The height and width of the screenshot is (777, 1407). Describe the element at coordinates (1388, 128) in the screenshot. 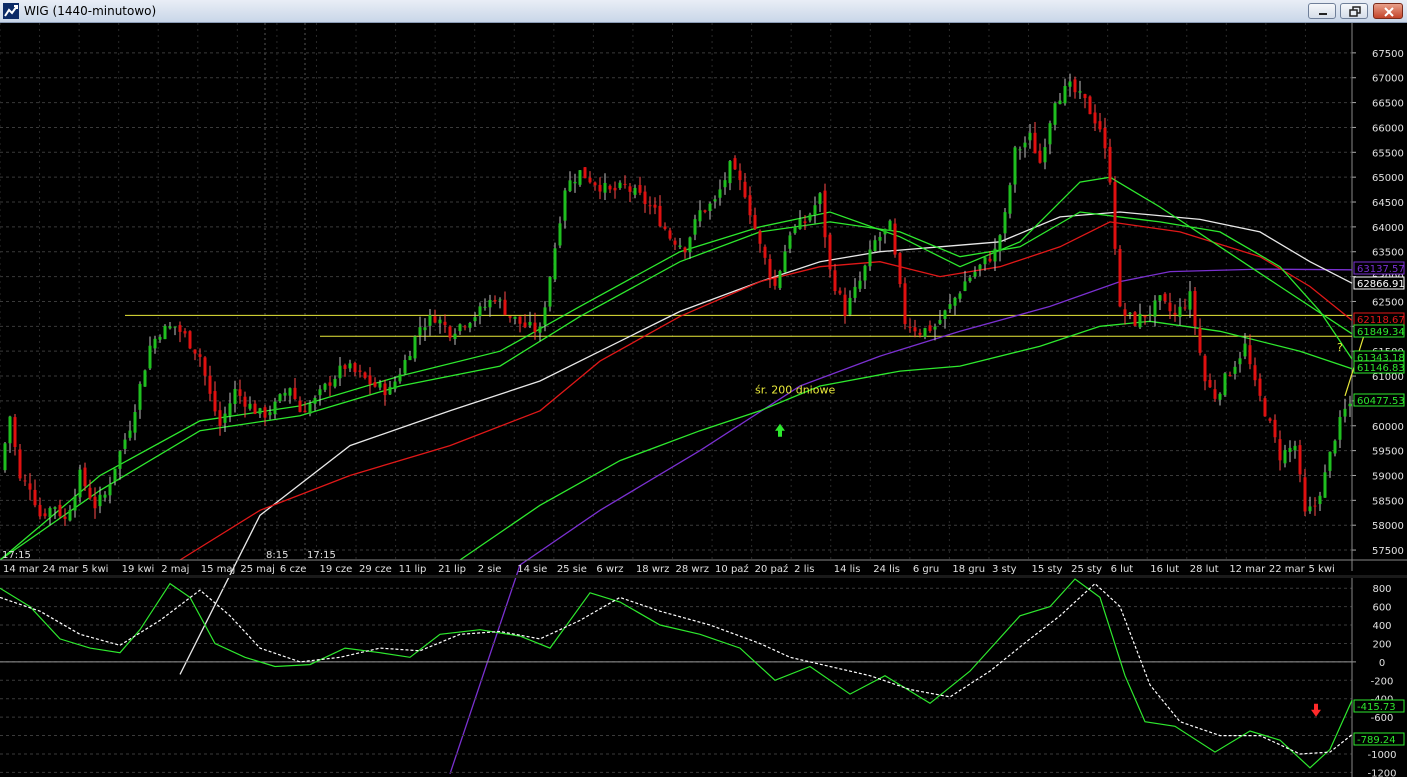

I see `price-tick-label: 66000` at that location.